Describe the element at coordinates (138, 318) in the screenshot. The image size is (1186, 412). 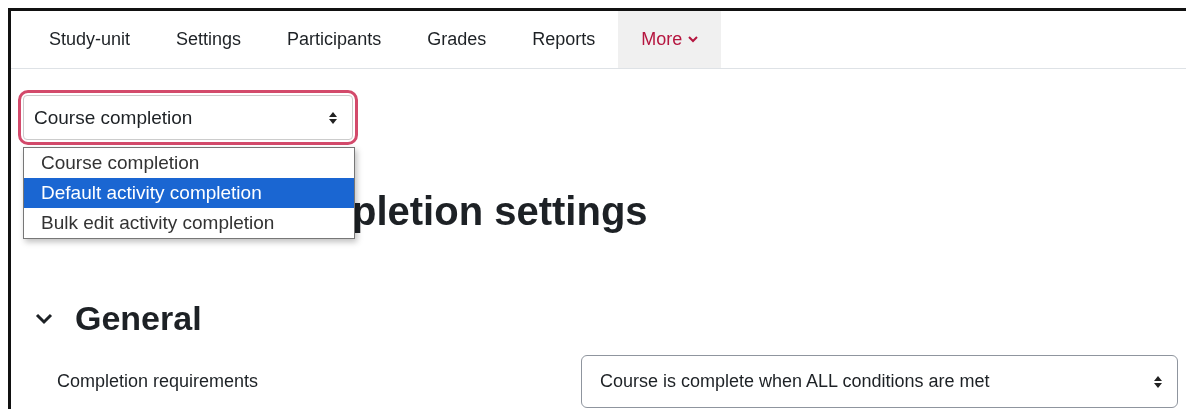
I see `section-heading: General` at that location.